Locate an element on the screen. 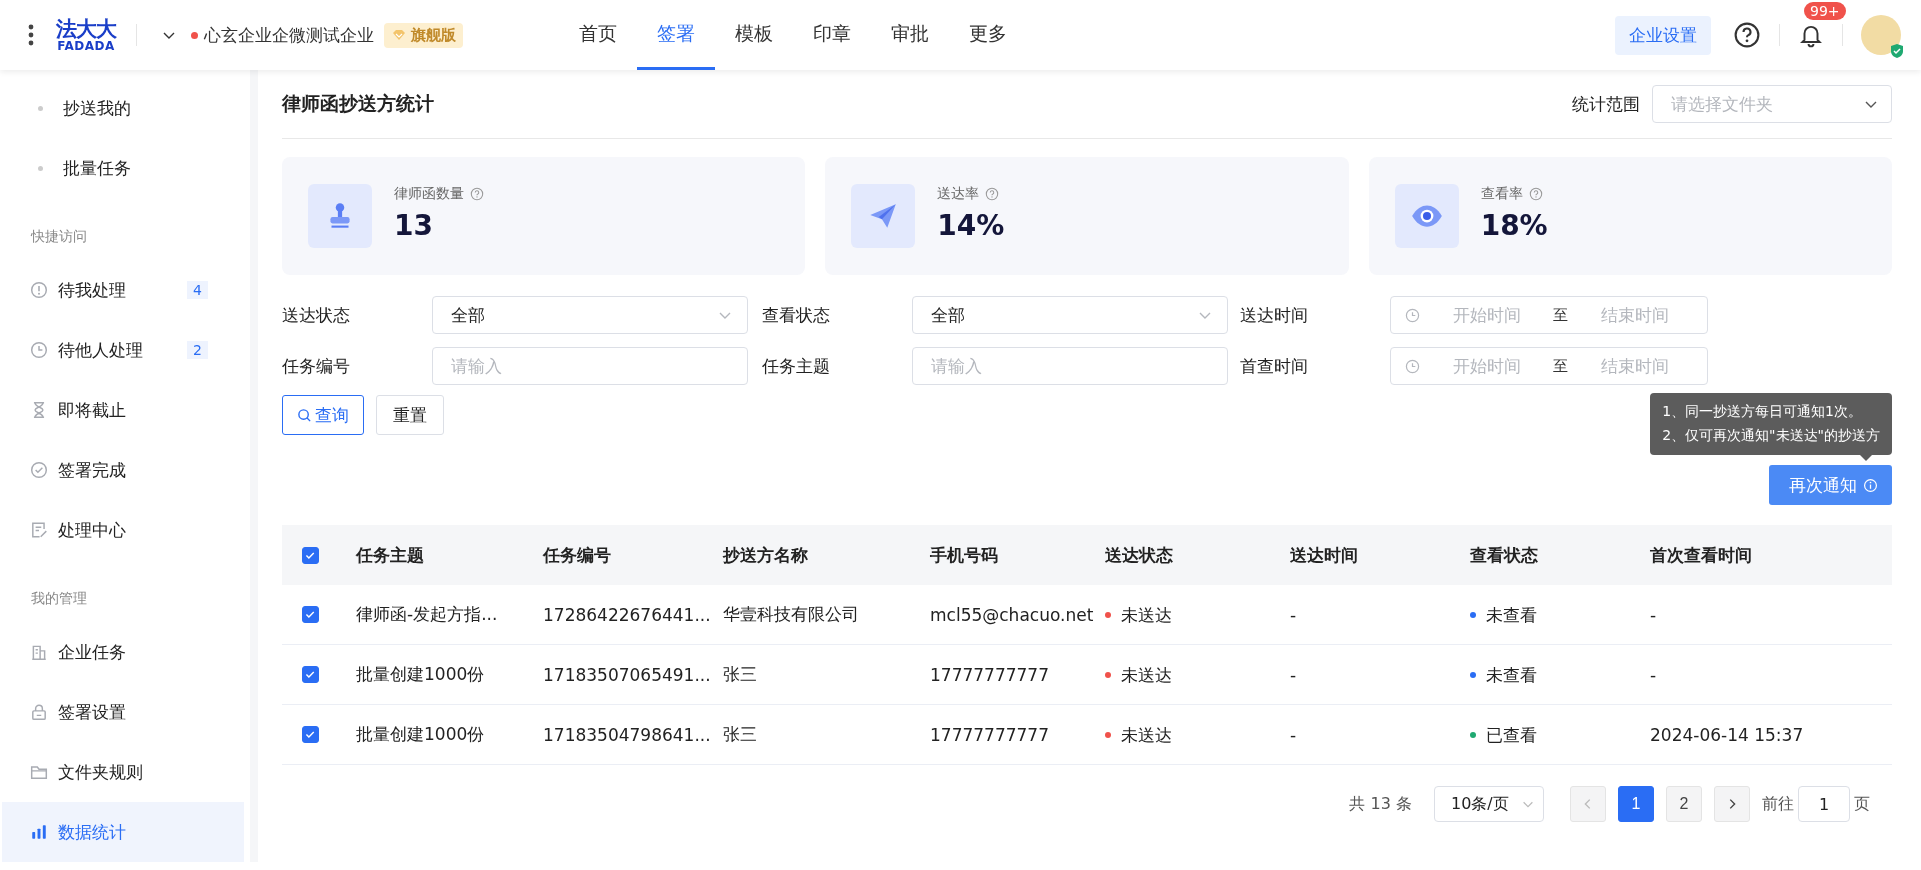 Image resolution: width=1921 pixels, height=870 pixels. sidebar-item: 待我处理 4 is located at coordinates (123, 290).